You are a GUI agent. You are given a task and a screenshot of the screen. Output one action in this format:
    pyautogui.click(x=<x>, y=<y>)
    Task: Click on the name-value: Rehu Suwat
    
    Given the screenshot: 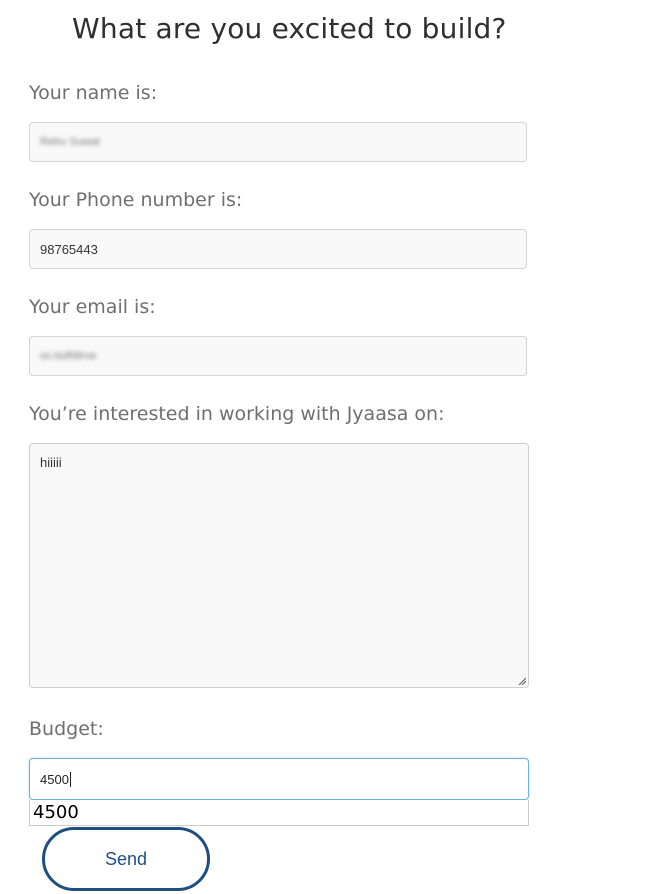 What is the action you would take?
    pyautogui.click(x=70, y=142)
    